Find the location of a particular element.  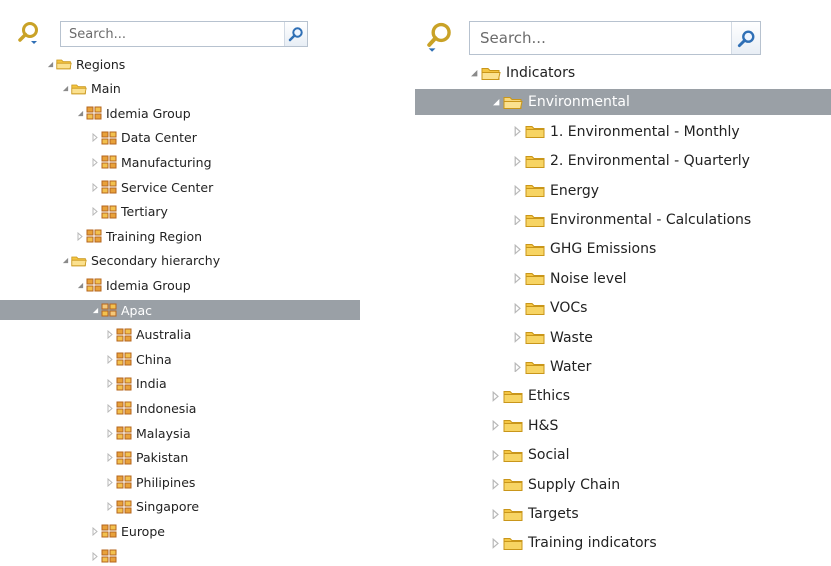

tree-node is located at coordinates (180, 556).